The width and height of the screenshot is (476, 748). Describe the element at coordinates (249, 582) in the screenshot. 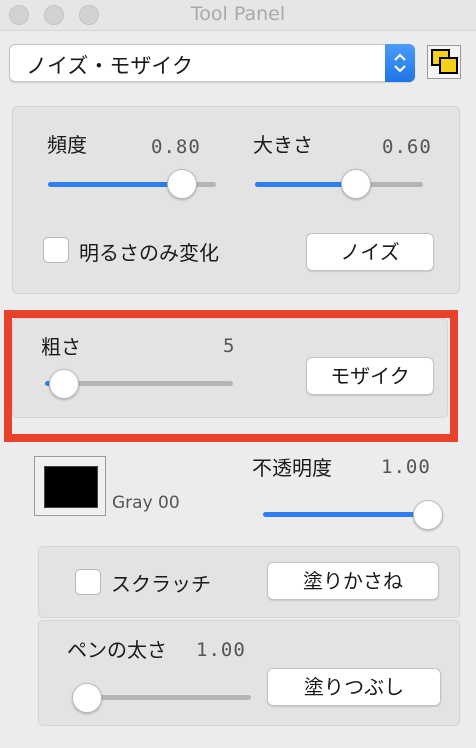

I see `scratch-group: スクラッチ 塗りかさね` at that location.